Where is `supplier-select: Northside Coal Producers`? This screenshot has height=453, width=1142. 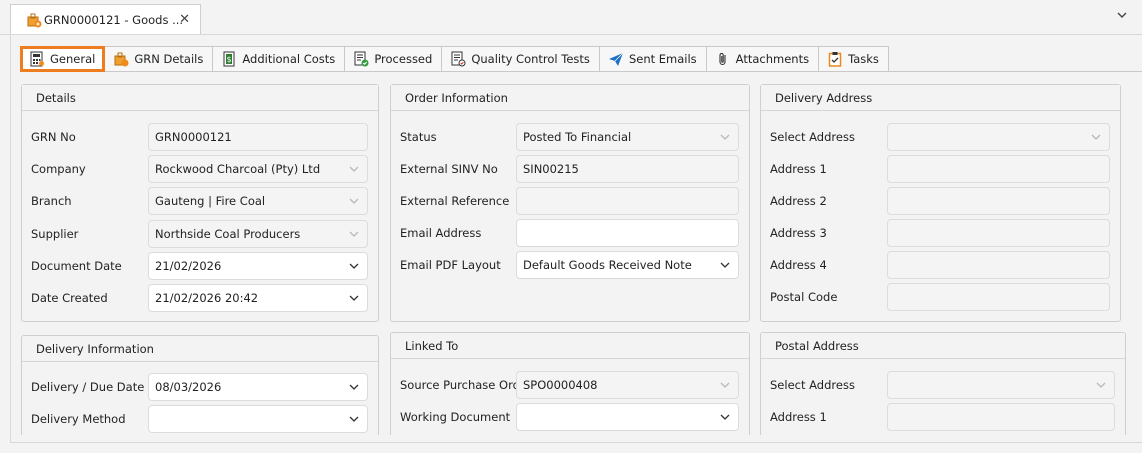
supplier-select: Northside Coal Producers is located at coordinates (258, 234).